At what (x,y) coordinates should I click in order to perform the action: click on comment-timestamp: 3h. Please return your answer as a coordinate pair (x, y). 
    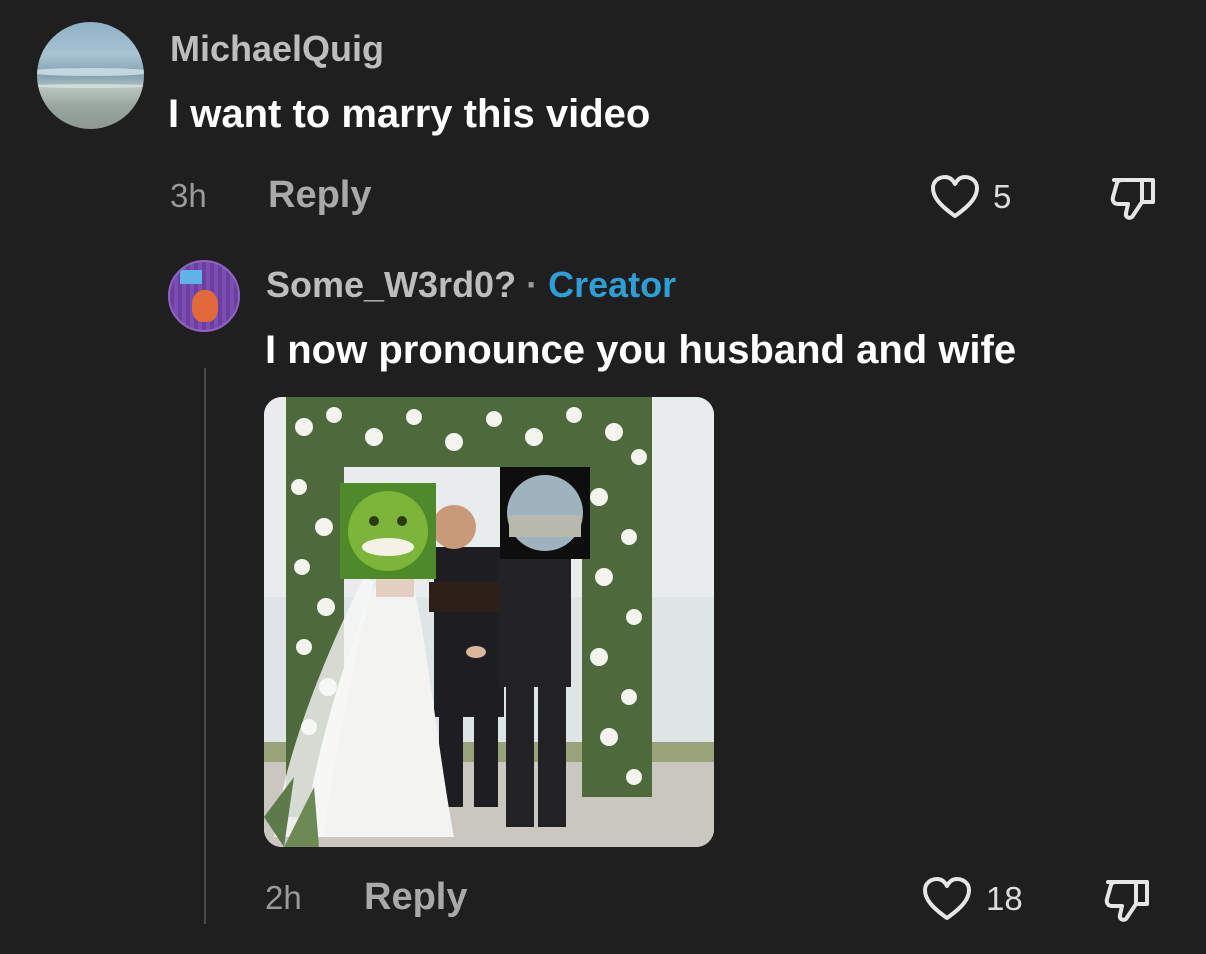
    Looking at the image, I should click on (188, 195).